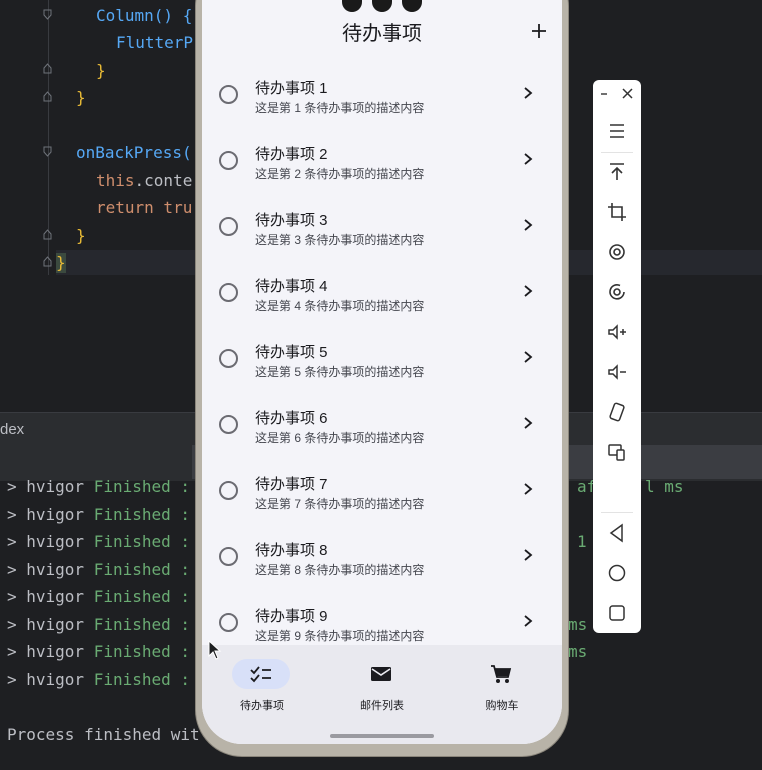  I want to click on volume-down-button, so click(617, 372).